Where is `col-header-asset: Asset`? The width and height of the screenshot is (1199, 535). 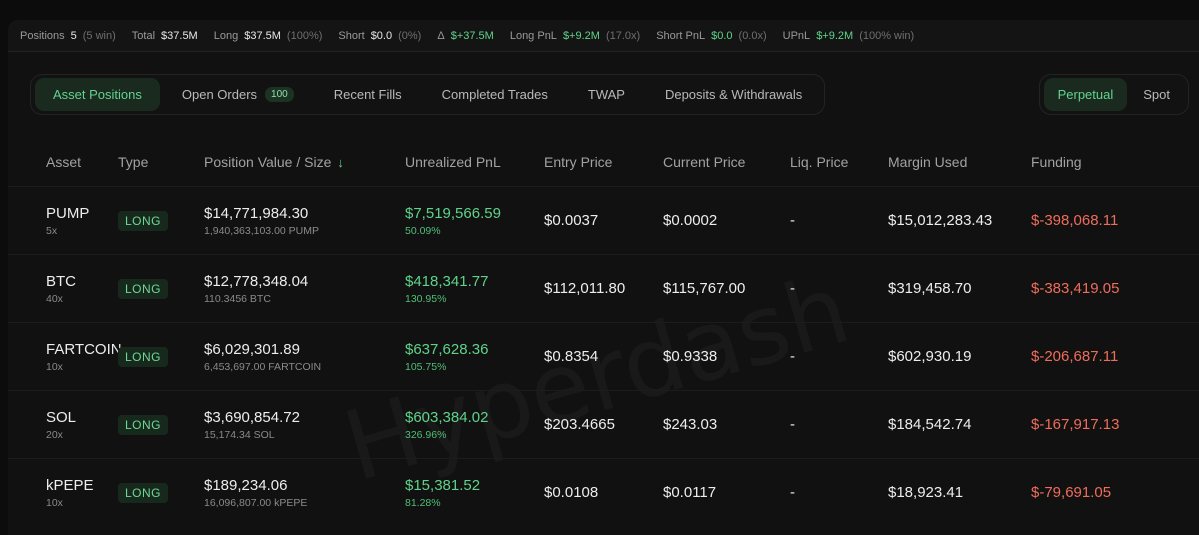
col-header-asset: Asset is located at coordinates (63, 162).